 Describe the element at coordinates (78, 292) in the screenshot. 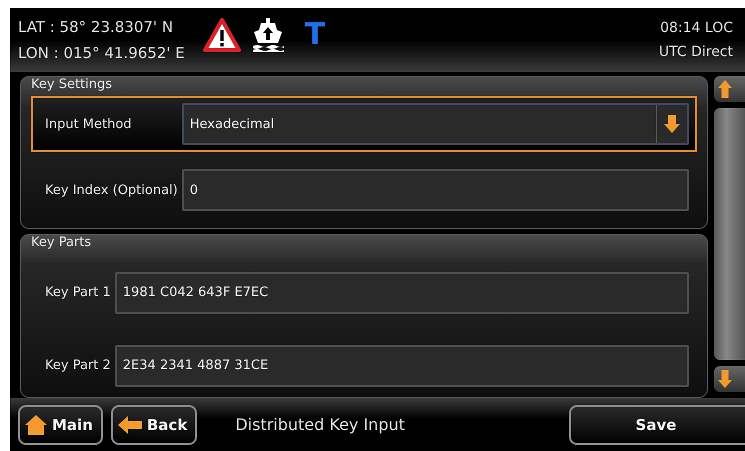

I see `field-label: Key Part 1` at that location.